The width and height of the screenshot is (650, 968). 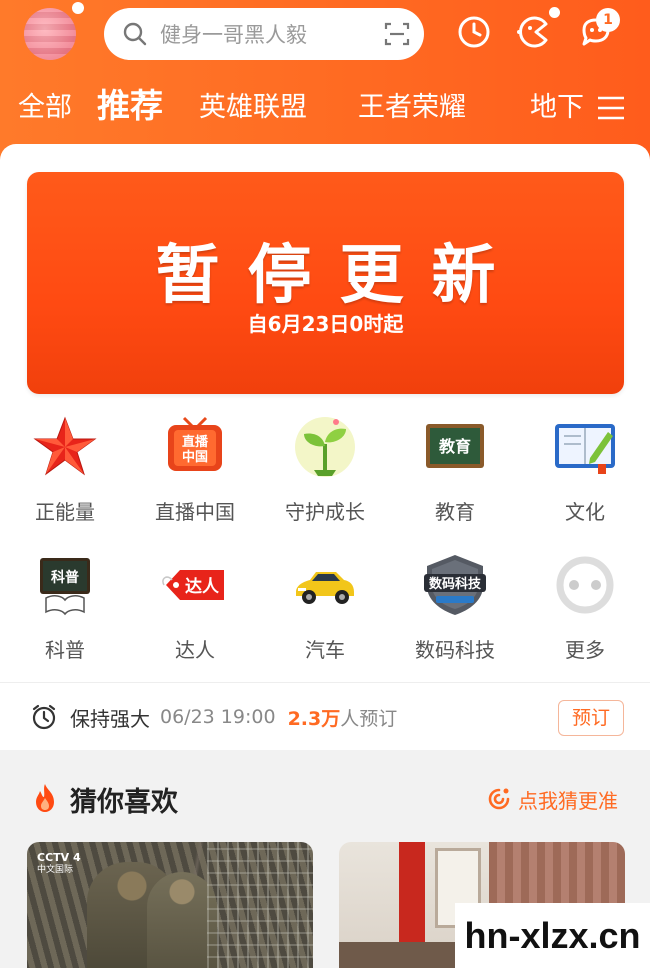 What do you see at coordinates (585, 650) in the screenshot?
I see `category-label: 更多` at bounding box center [585, 650].